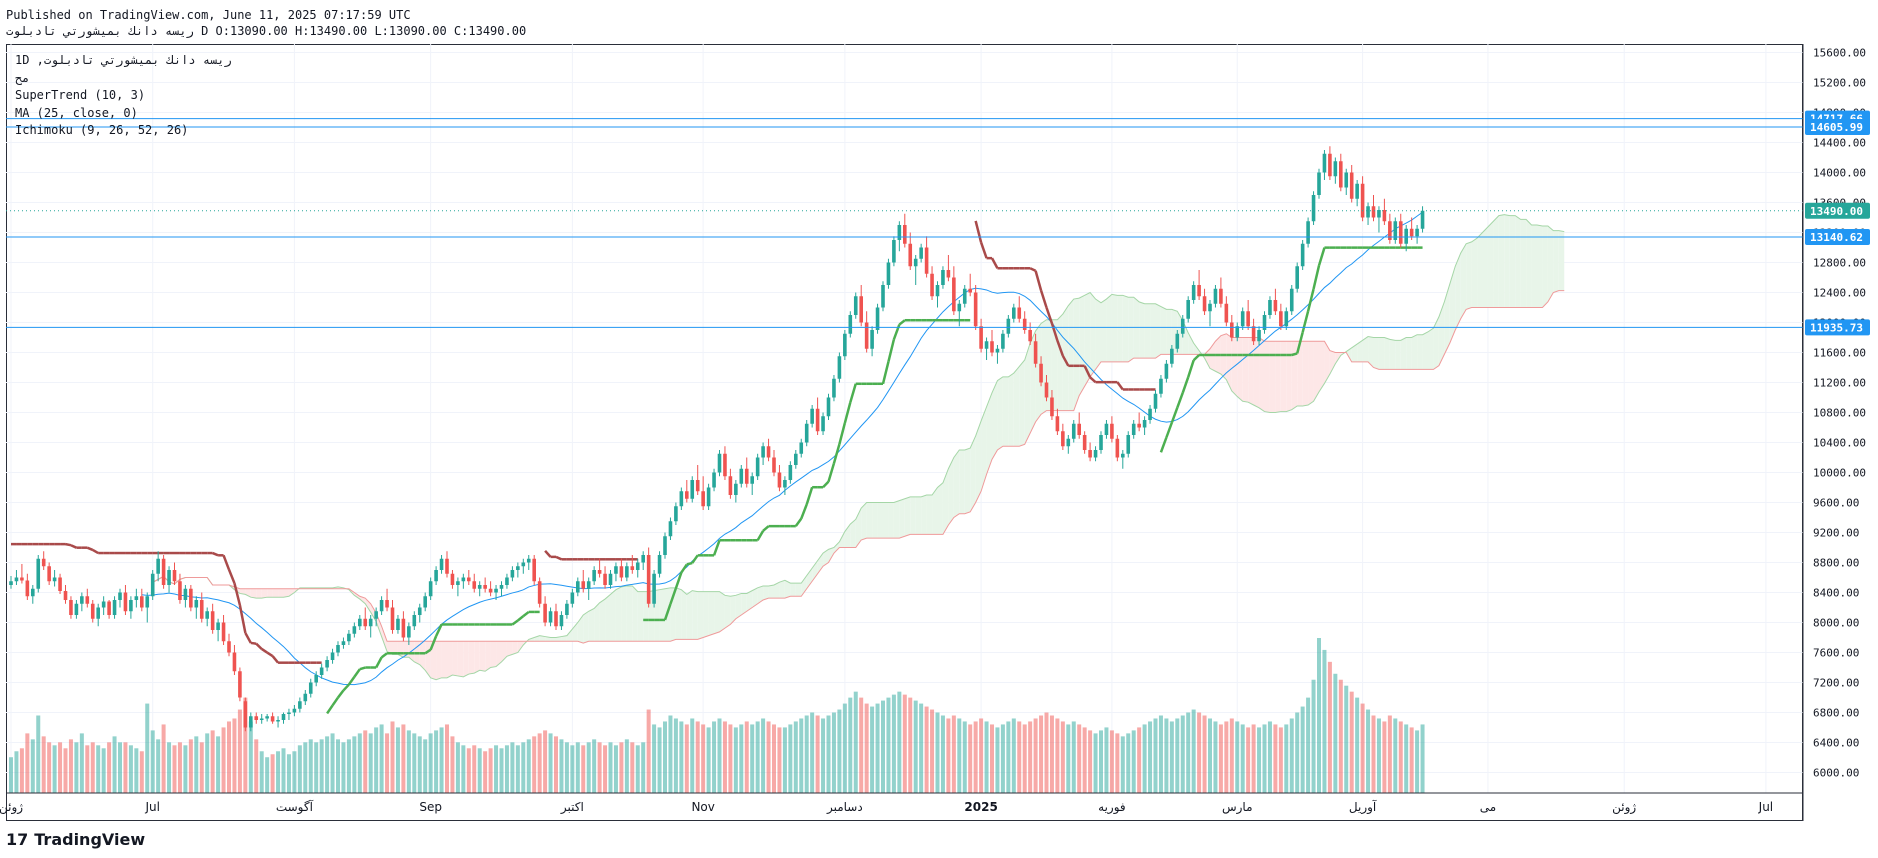 The width and height of the screenshot is (1878, 858). I want to click on y-tick-label: 11200.00, so click(1839, 383).